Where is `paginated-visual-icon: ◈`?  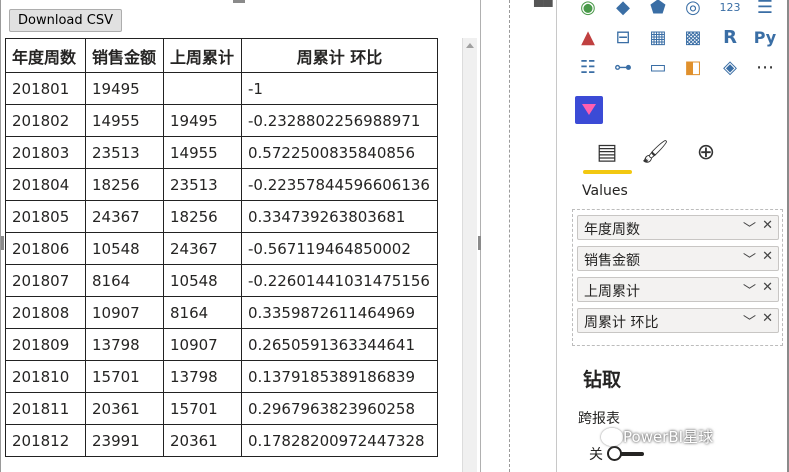 paginated-visual-icon: ◈ is located at coordinates (730, 67).